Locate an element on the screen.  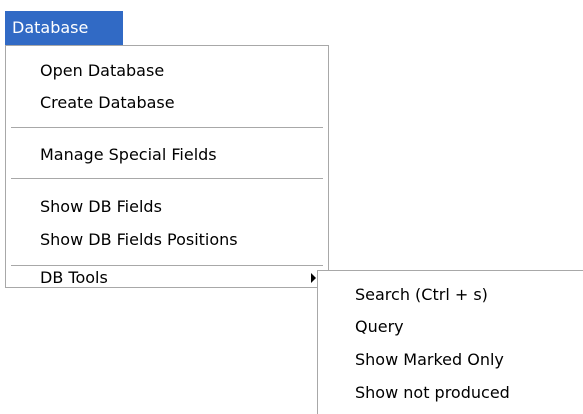
menu-item-db-tools: DB Tools is located at coordinates (167, 277).